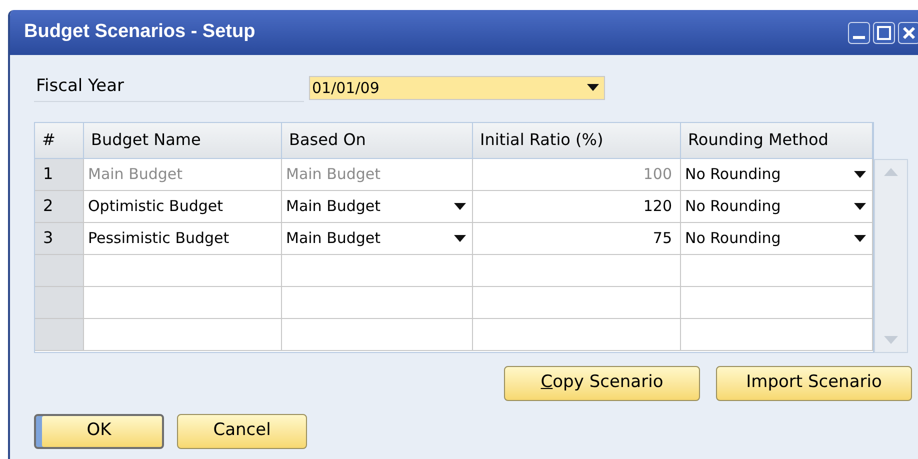 This screenshot has height=459, width=918. I want to click on column-header: Based On, so click(377, 140).